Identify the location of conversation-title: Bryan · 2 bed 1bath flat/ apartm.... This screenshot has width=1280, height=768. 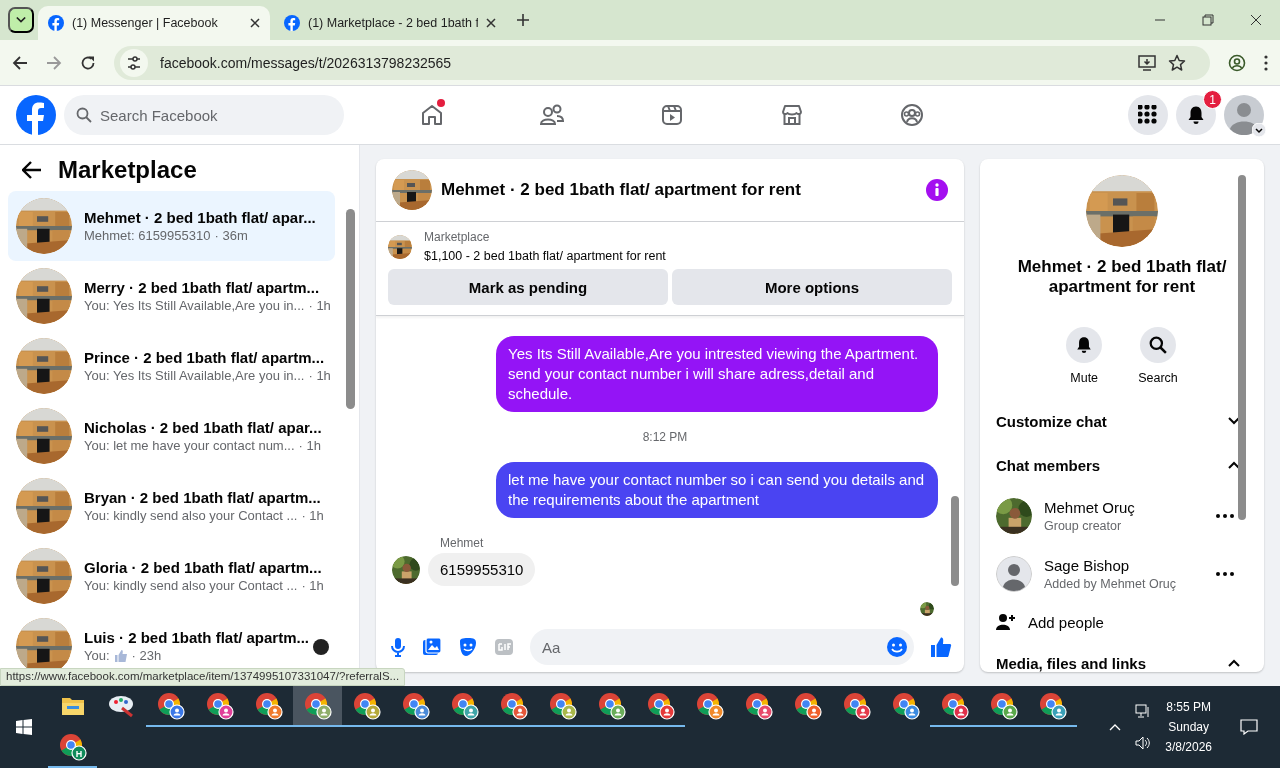
(203, 497).